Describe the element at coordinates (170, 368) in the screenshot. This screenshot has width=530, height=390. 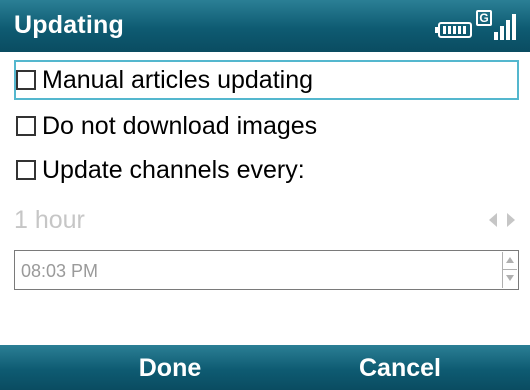
I see `done-button: Done` at that location.